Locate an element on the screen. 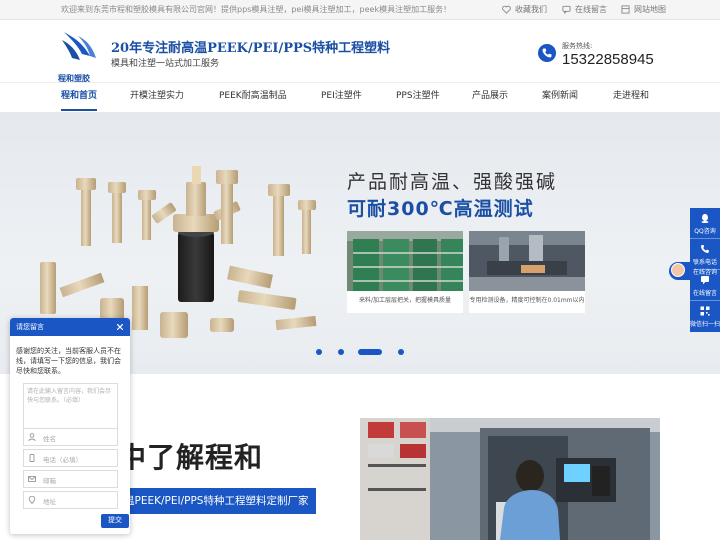  testing-machine-photo is located at coordinates (527, 261).